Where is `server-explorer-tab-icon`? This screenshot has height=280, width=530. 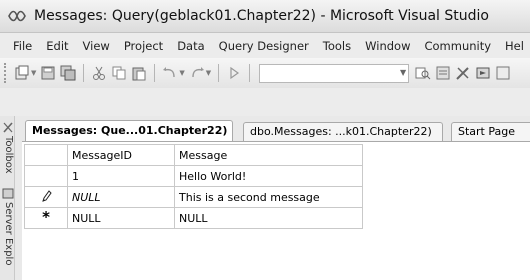
server-explorer-tab-icon is located at coordinates (7, 192).